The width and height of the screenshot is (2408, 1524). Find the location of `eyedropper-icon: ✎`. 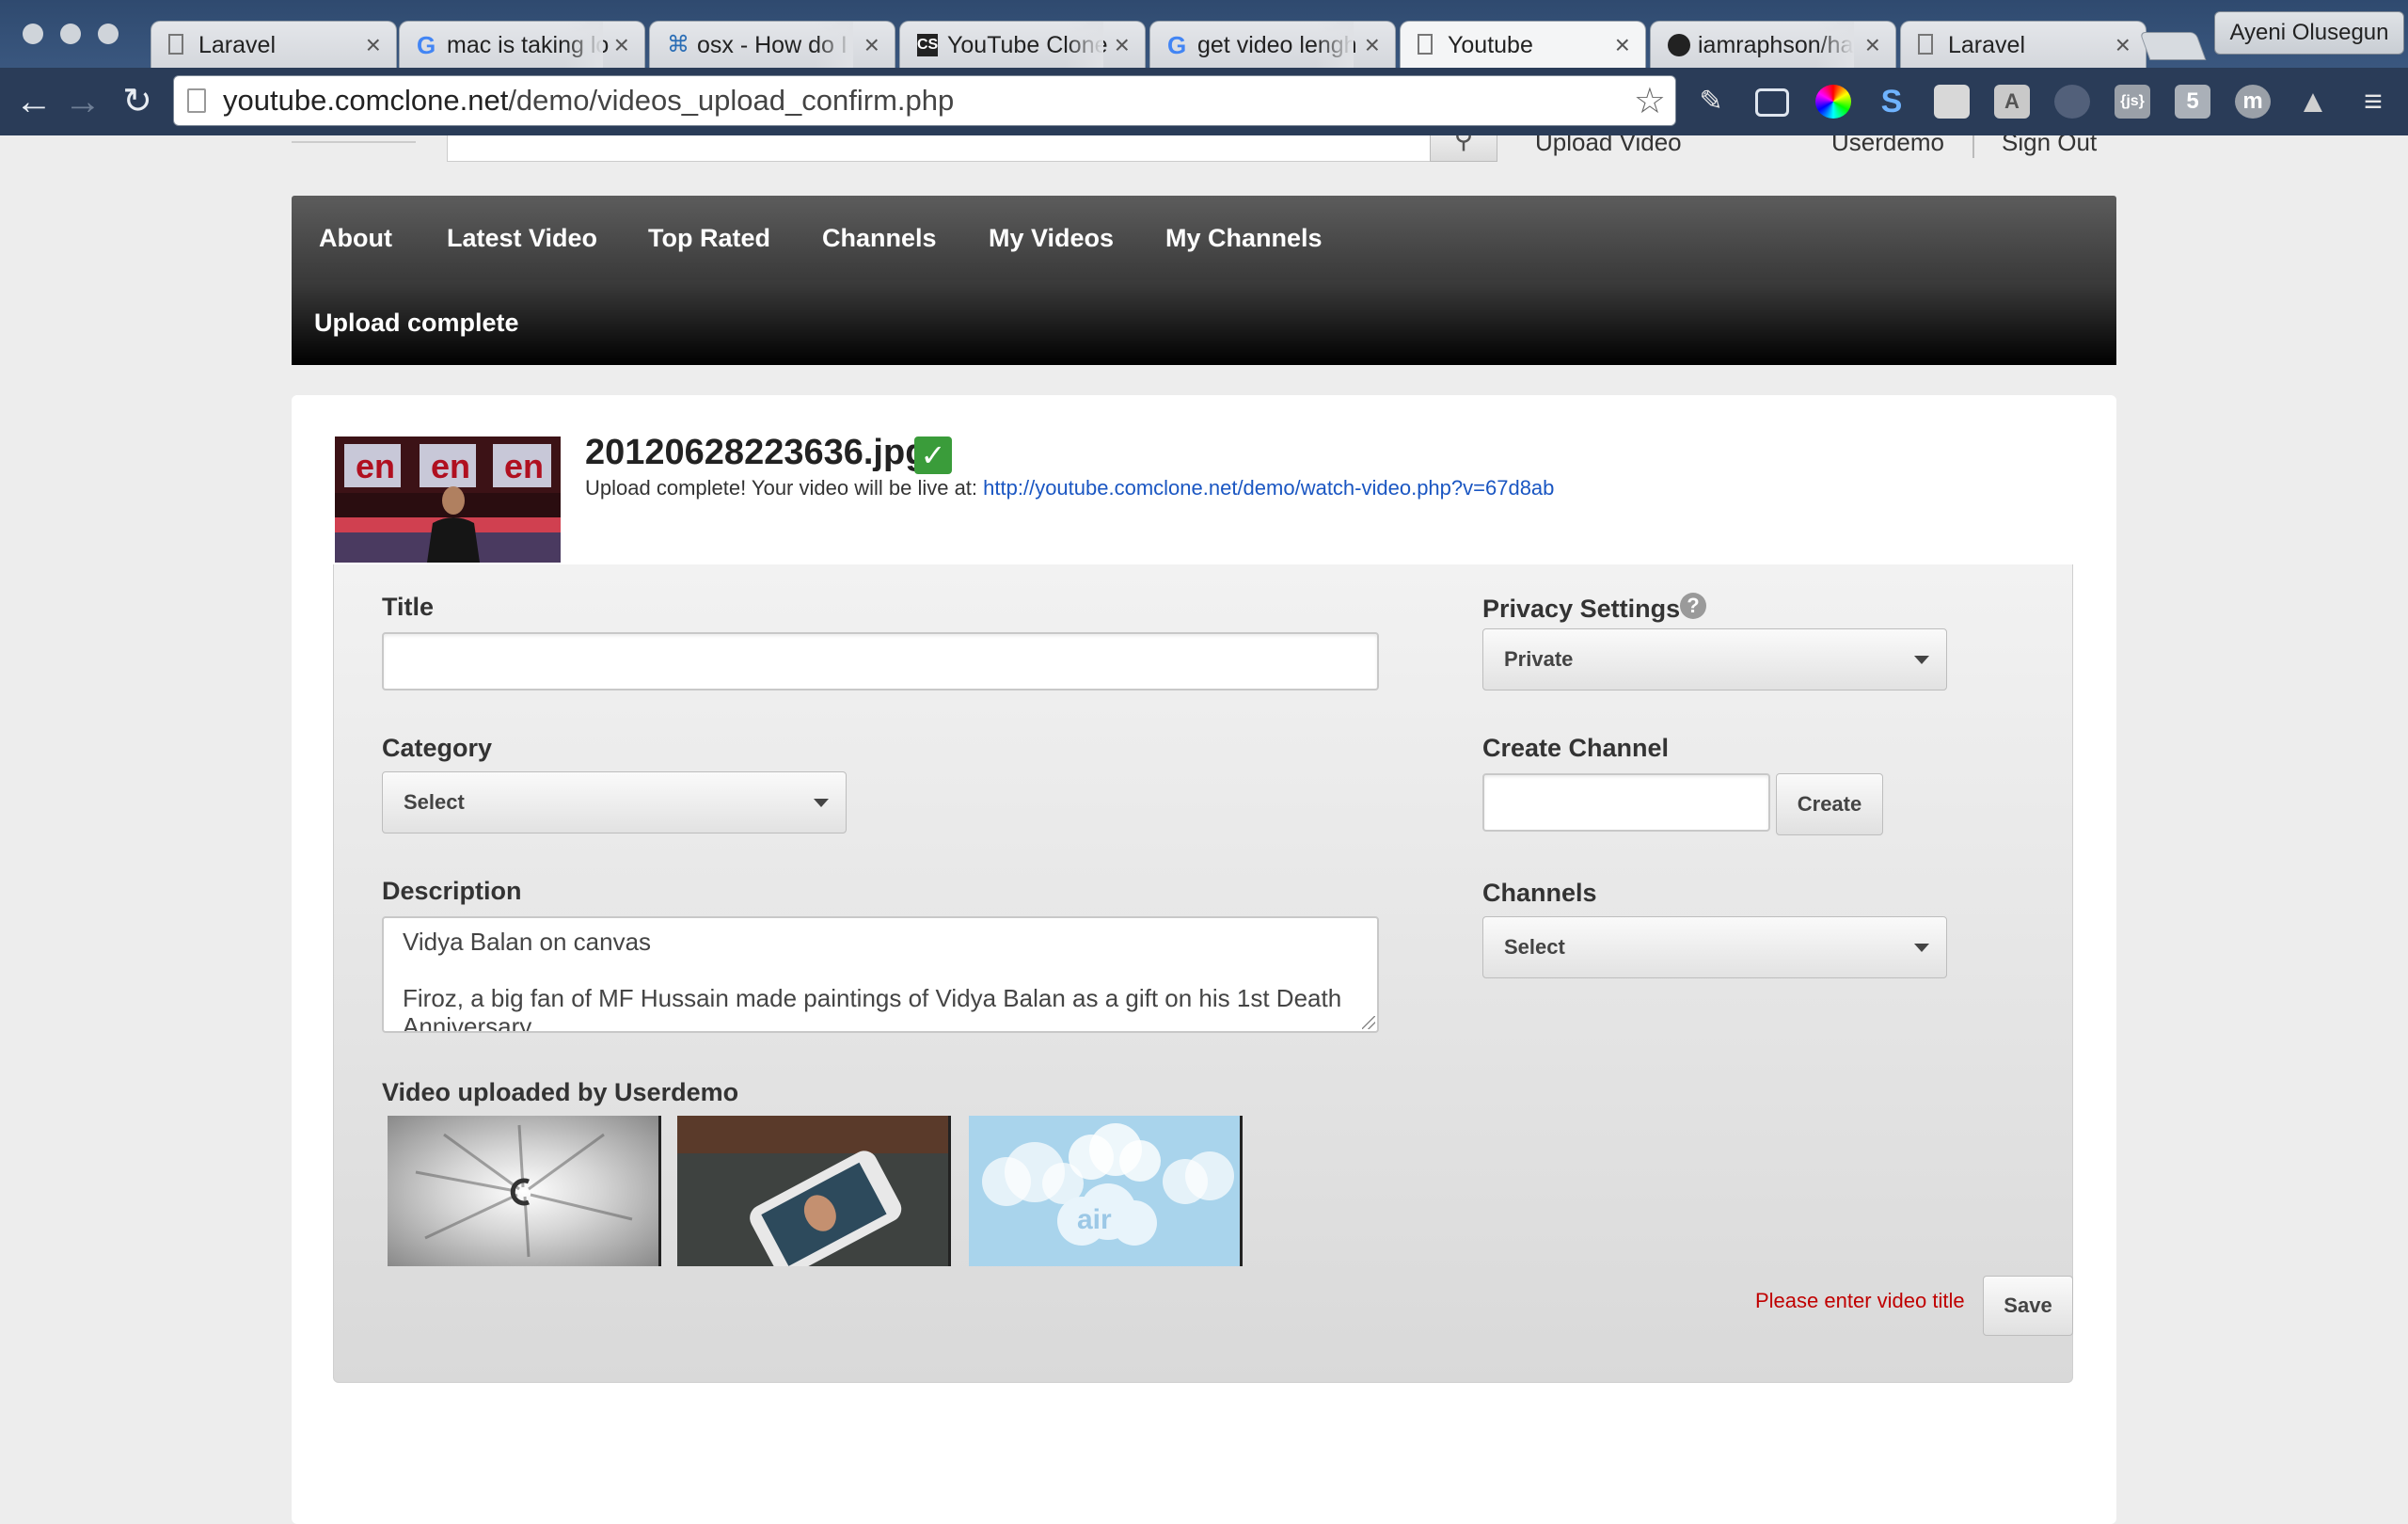

eyedropper-icon: ✎ is located at coordinates (1711, 102).